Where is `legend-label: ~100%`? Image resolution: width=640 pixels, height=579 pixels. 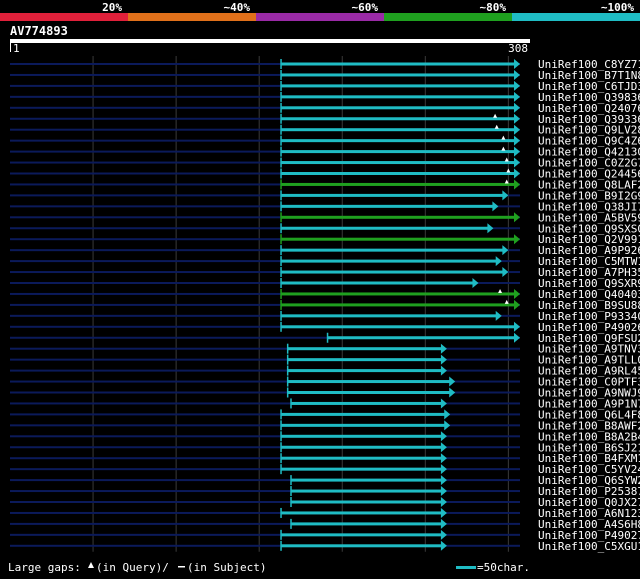 legend-label: ~100% is located at coordinates (617, 7).